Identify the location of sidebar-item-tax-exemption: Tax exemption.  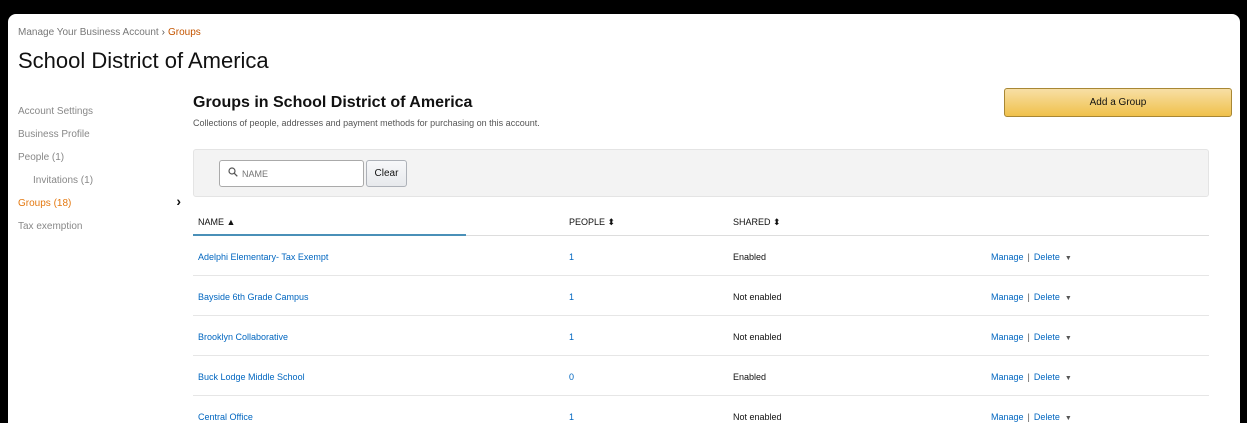
(100, 232).